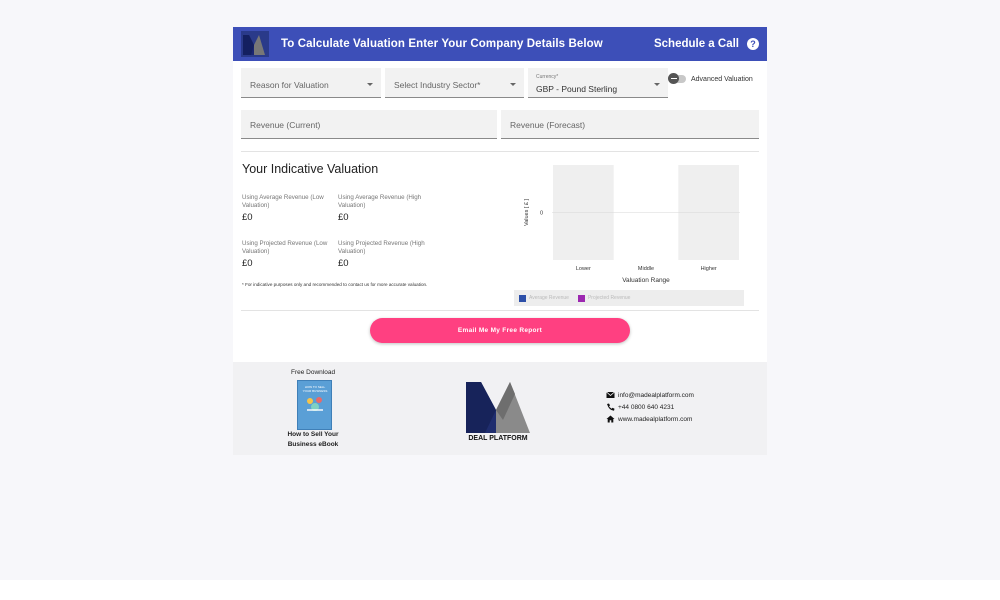 The height and width of the screenshot is (600, 1000). I want to click on schedule-call-label: Schedule a Call, so click(696, 44).